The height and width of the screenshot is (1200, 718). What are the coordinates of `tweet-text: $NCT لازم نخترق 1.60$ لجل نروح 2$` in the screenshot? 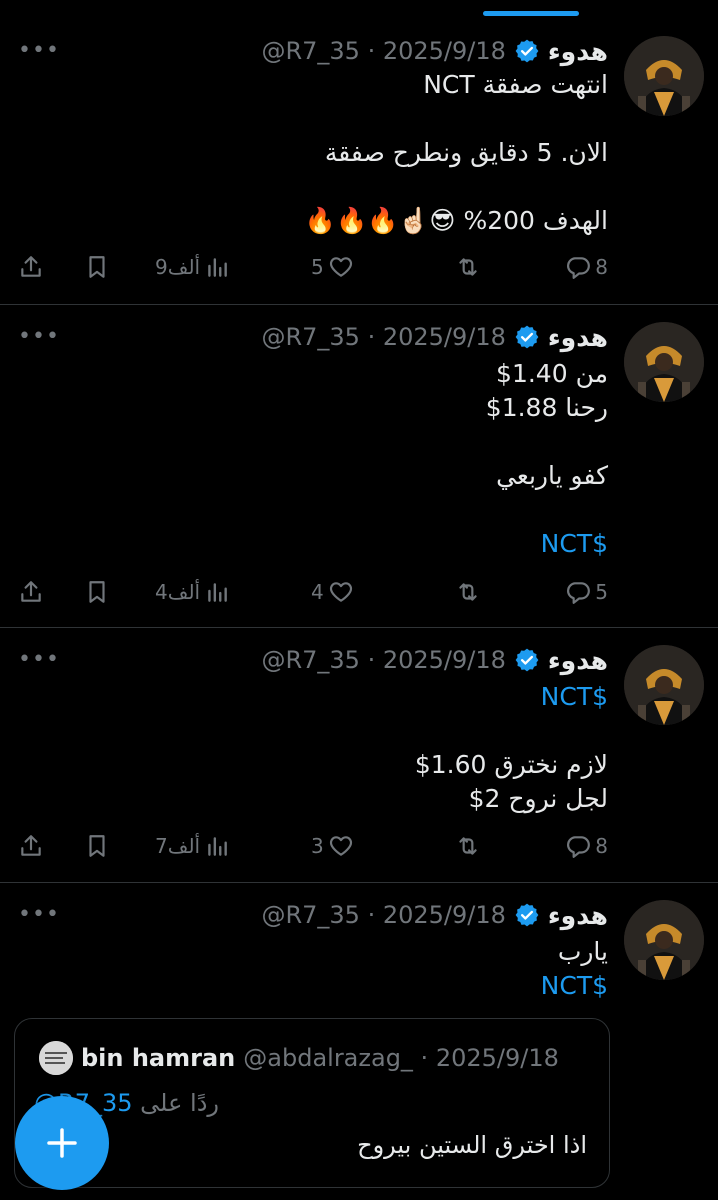 It's located at (328, 748).